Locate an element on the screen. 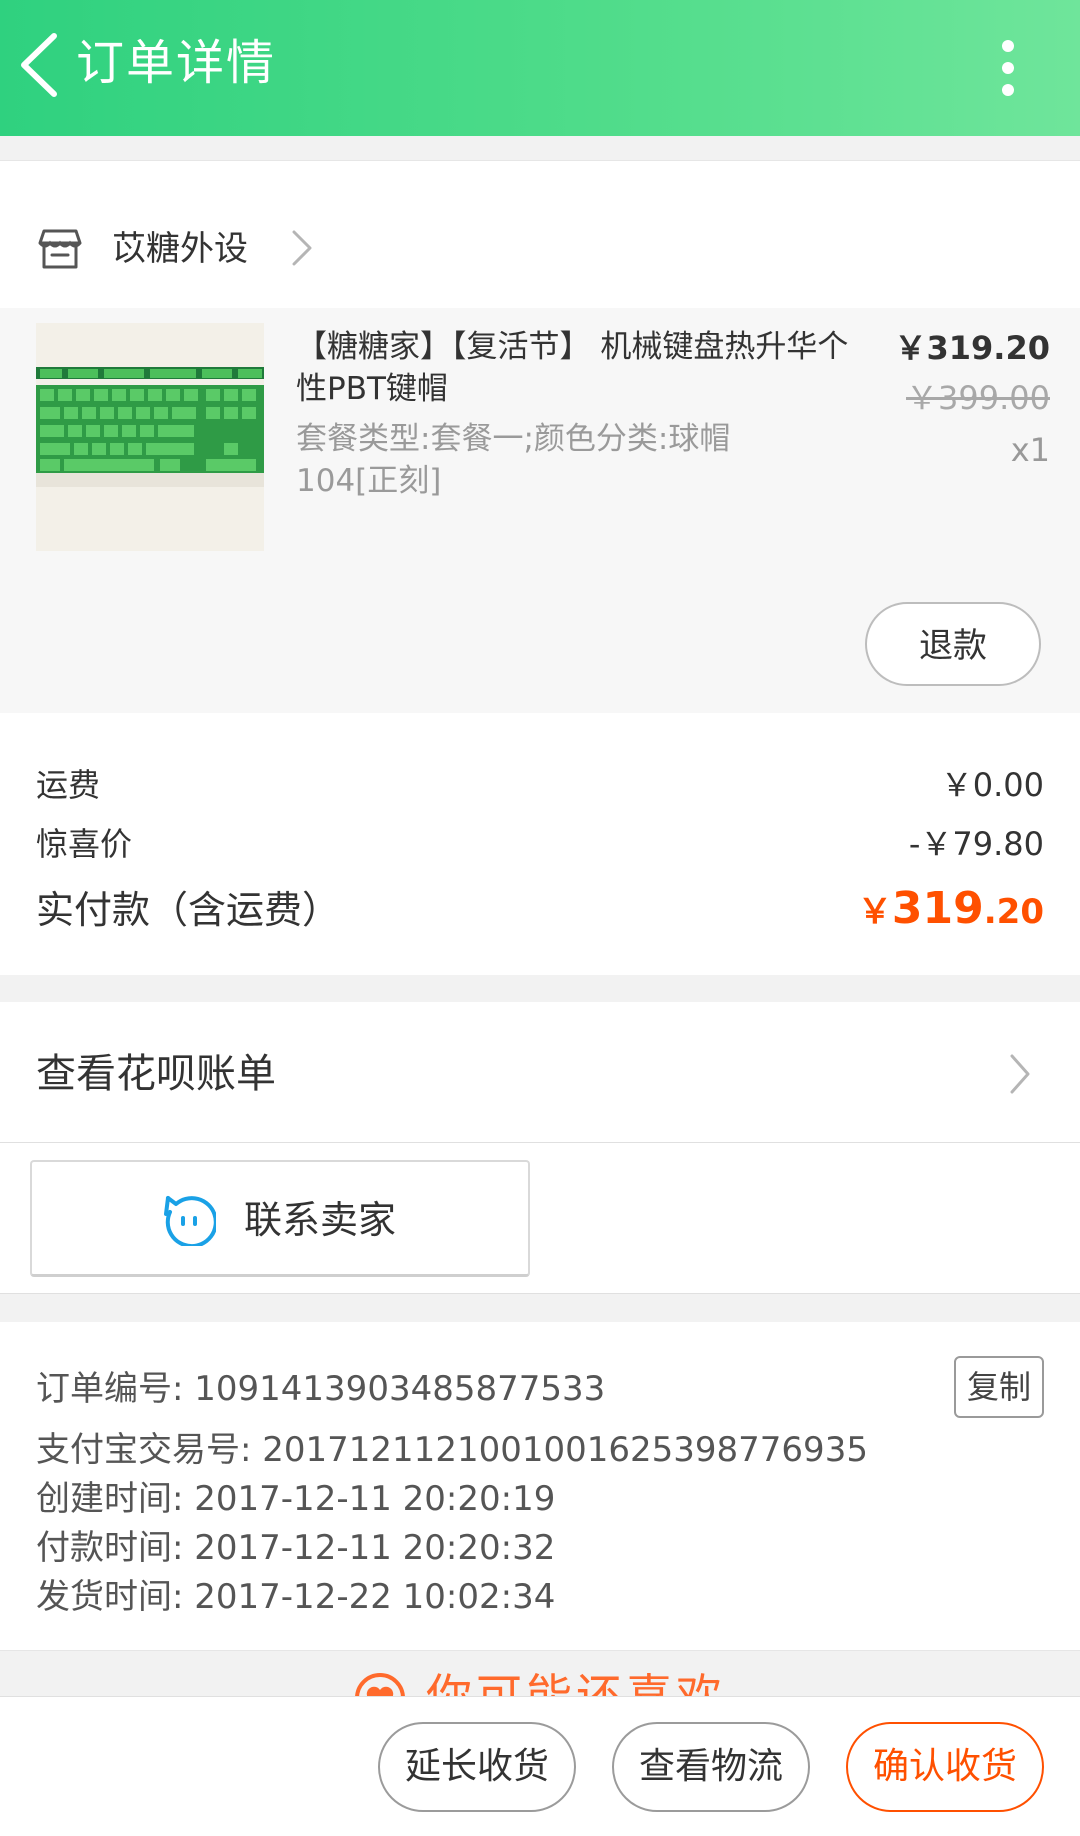 The image size is (1080, 1836). total-integer: 319 is located at coordinates (937, 908).